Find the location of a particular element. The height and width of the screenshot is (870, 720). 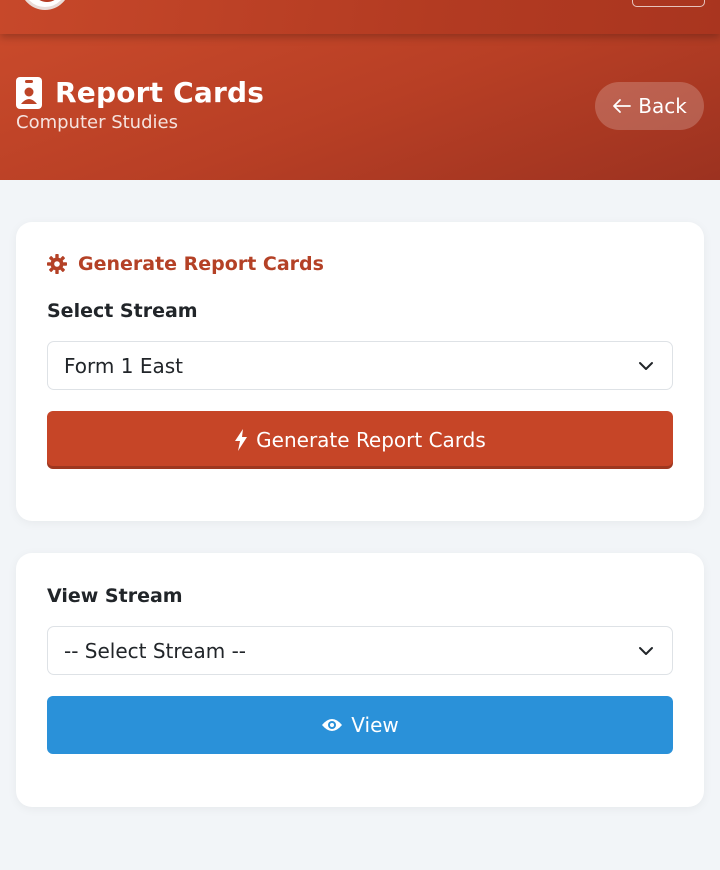

menu-toggle-button is located at coordinates (668, 3).